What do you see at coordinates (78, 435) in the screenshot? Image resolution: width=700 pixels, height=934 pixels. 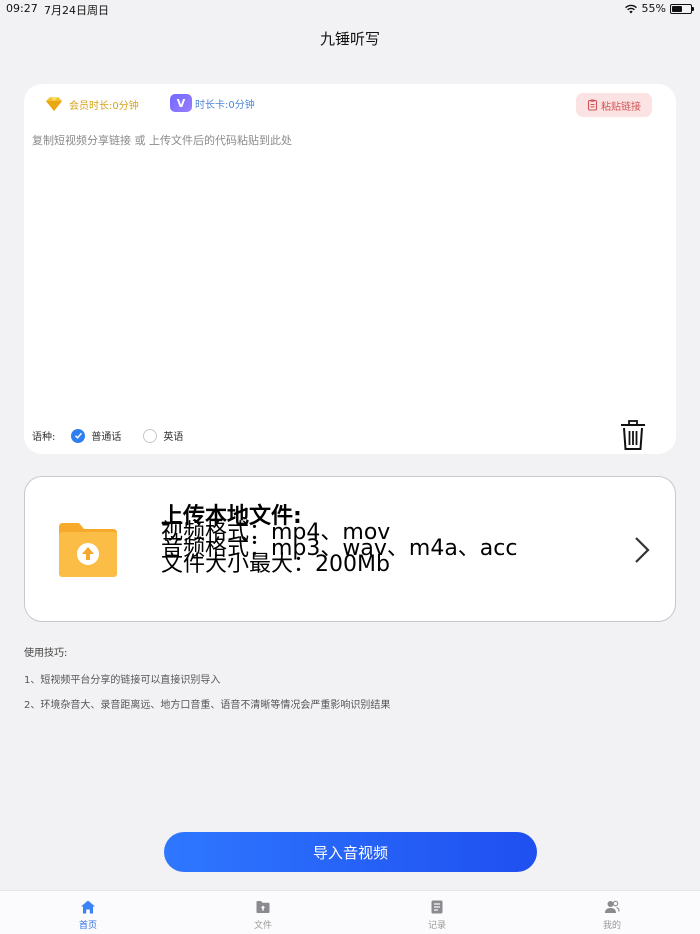 I see `radio-checked-icon` at bounding box center [78, 435].